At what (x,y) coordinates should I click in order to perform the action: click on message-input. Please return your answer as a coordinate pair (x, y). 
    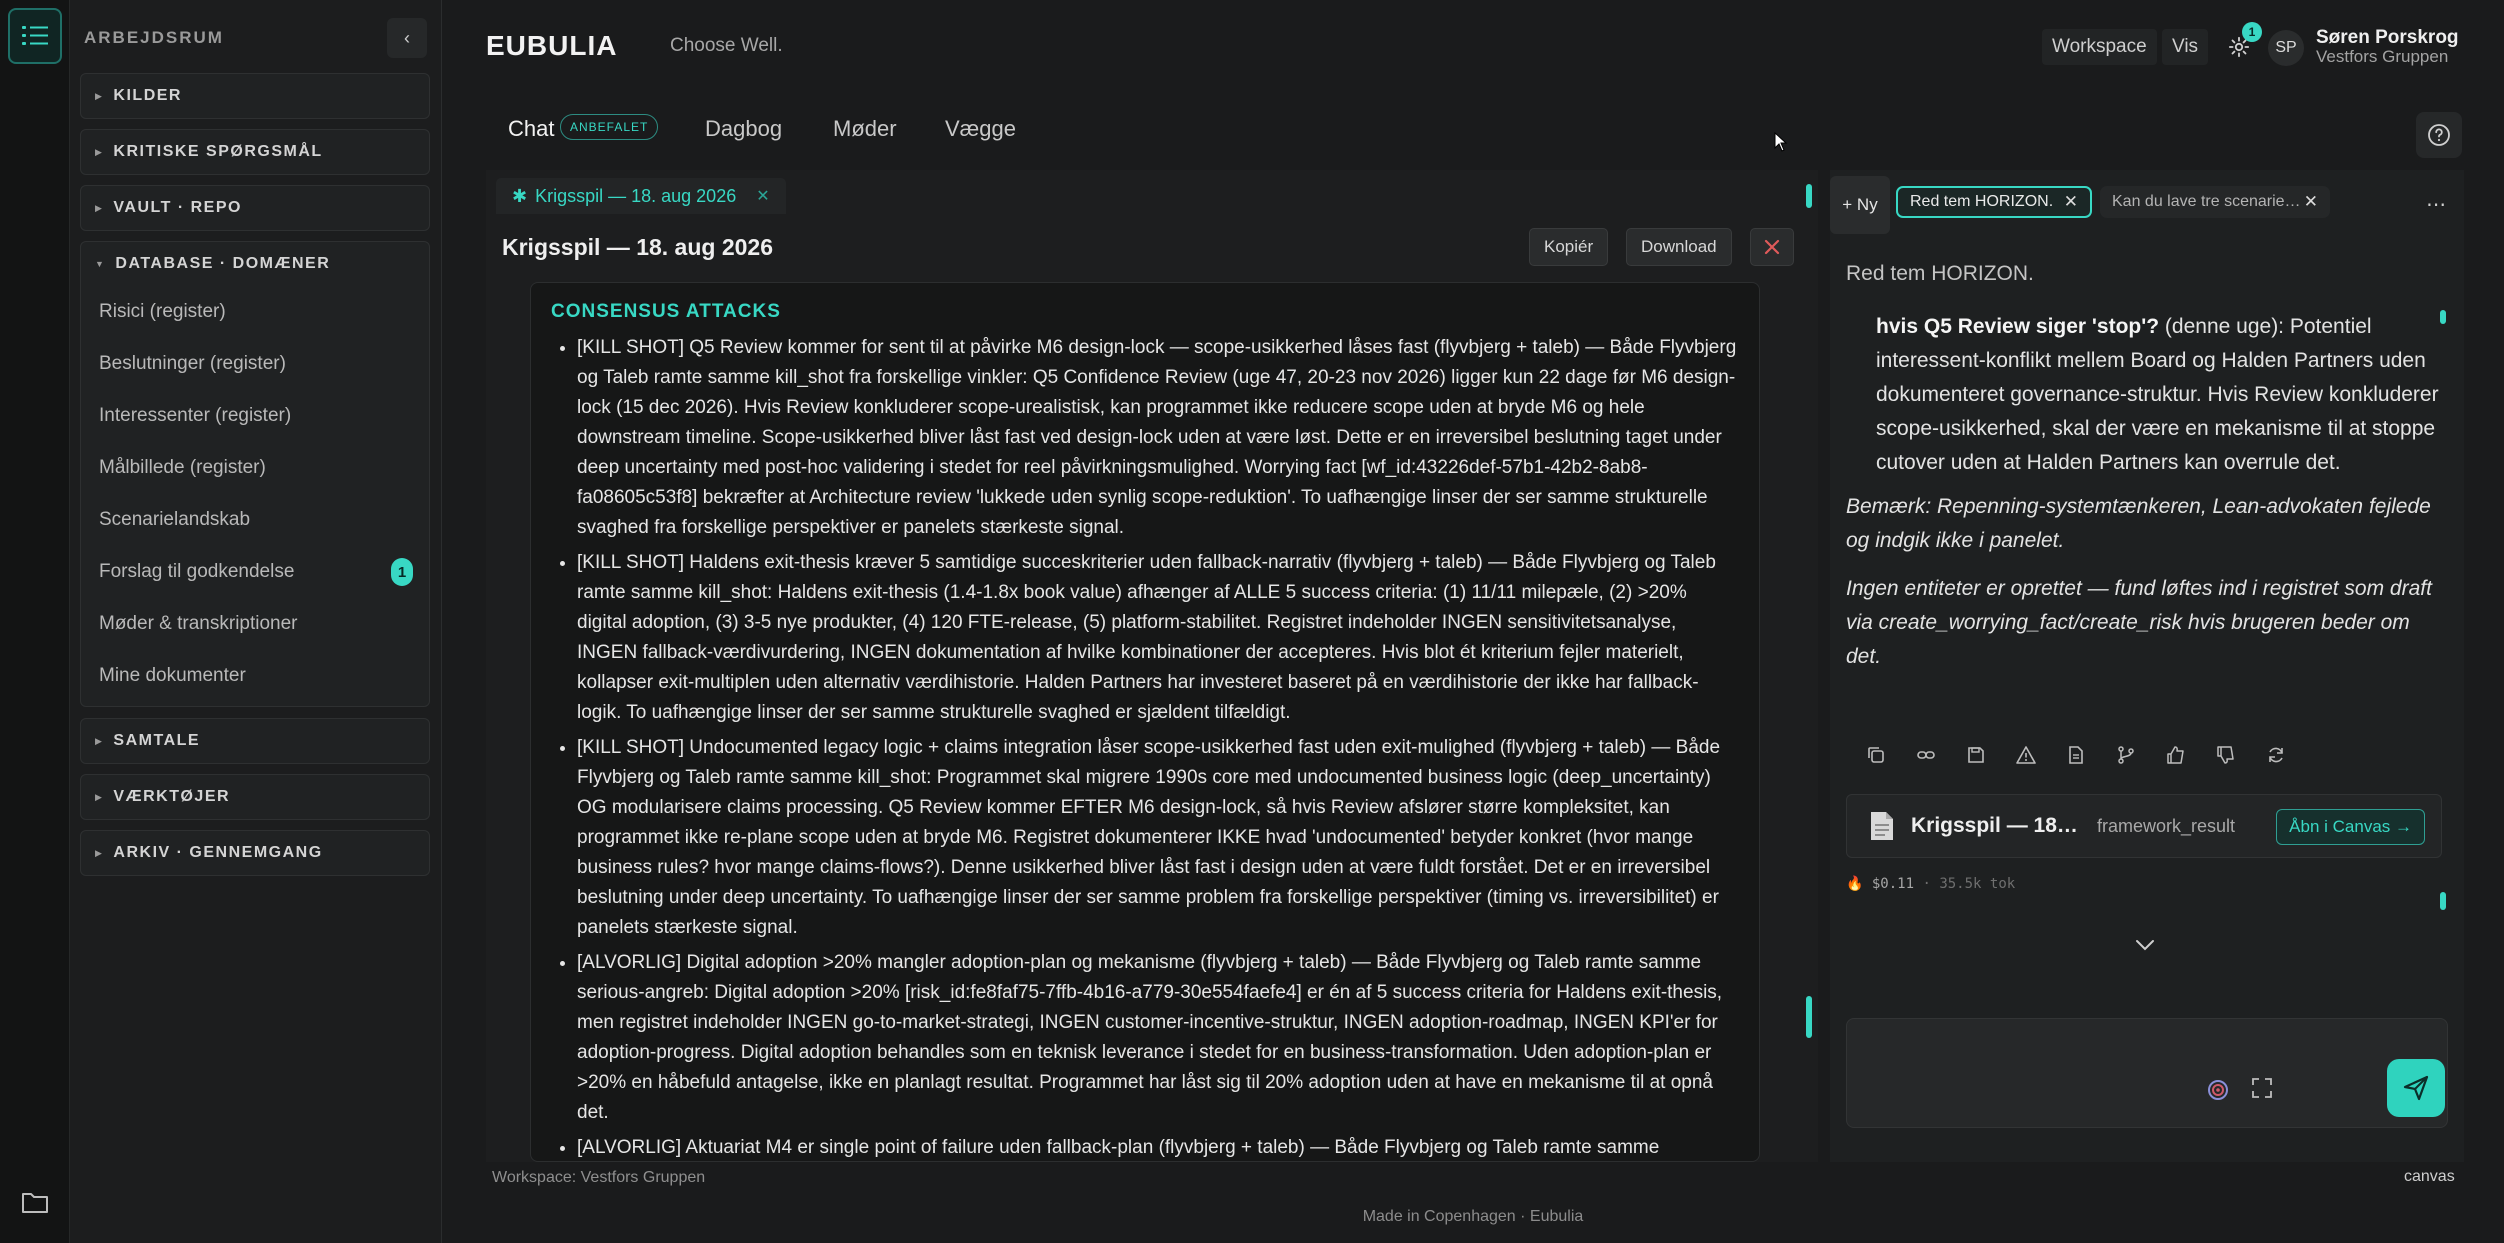
    Looking at the image, I should click on (2038, 1073).